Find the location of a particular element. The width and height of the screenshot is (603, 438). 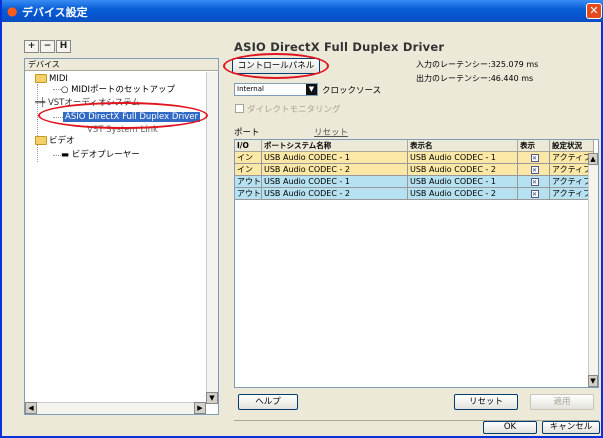

tree-item-label: MIDI is located at coordinates (58, 79).